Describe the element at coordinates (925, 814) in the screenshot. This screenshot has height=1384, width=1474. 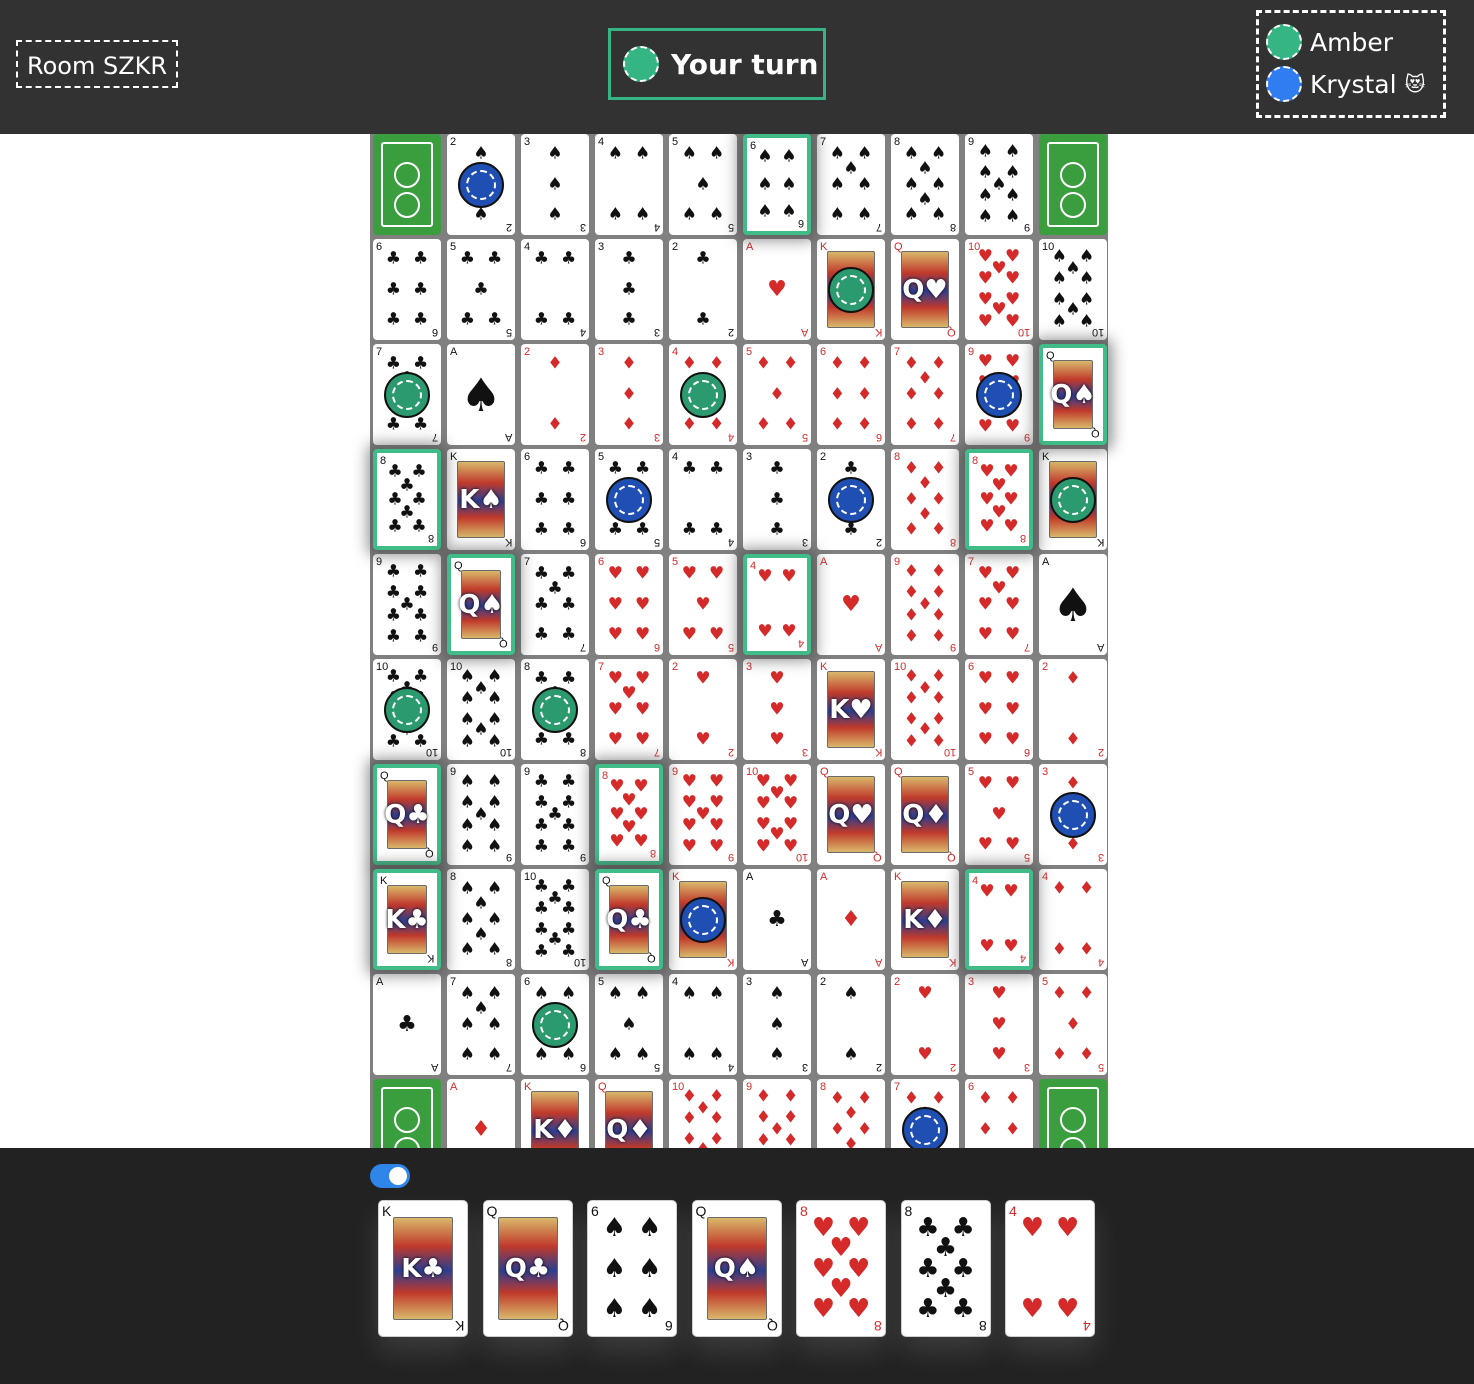
I see `board-cell: QQQ♦` at that location.